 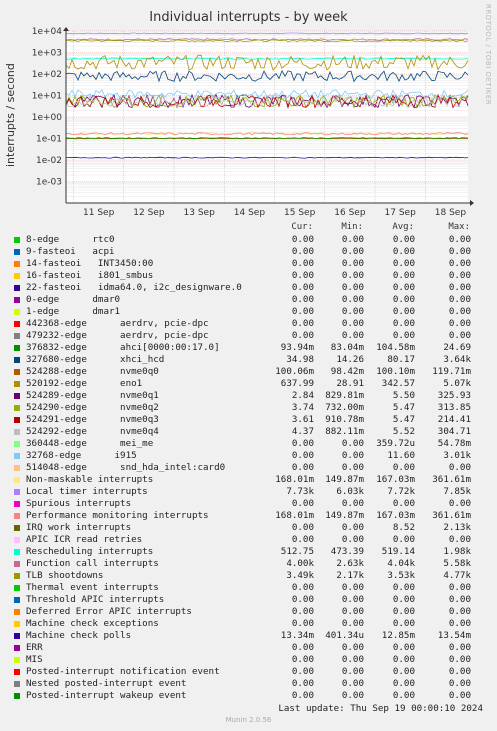 I want to click on legend-header-max: Max:, so click(x=459, y=227).